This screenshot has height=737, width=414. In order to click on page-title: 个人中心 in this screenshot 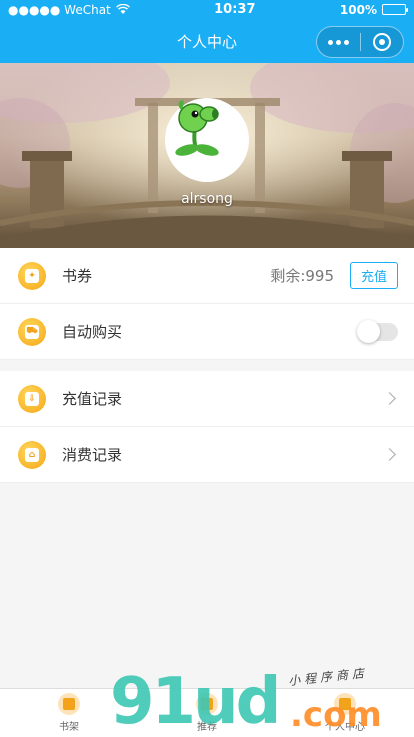, I will do `click(206, 41)`.